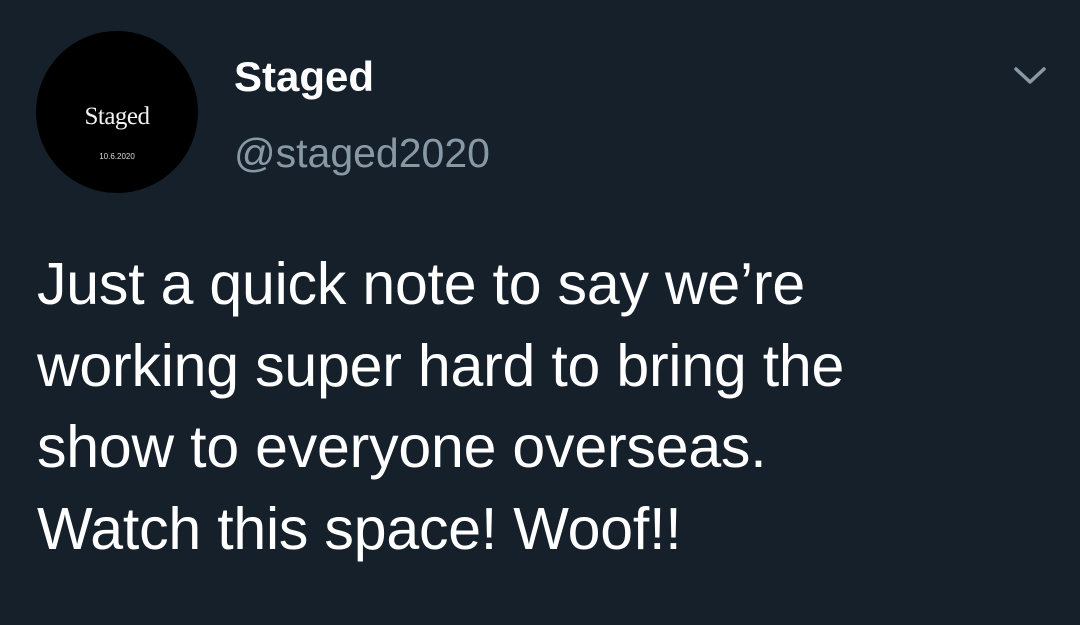 The height and width of the screenshot is (625, 1080). I want to click on tweet-menu-button, so click(1030, 76).